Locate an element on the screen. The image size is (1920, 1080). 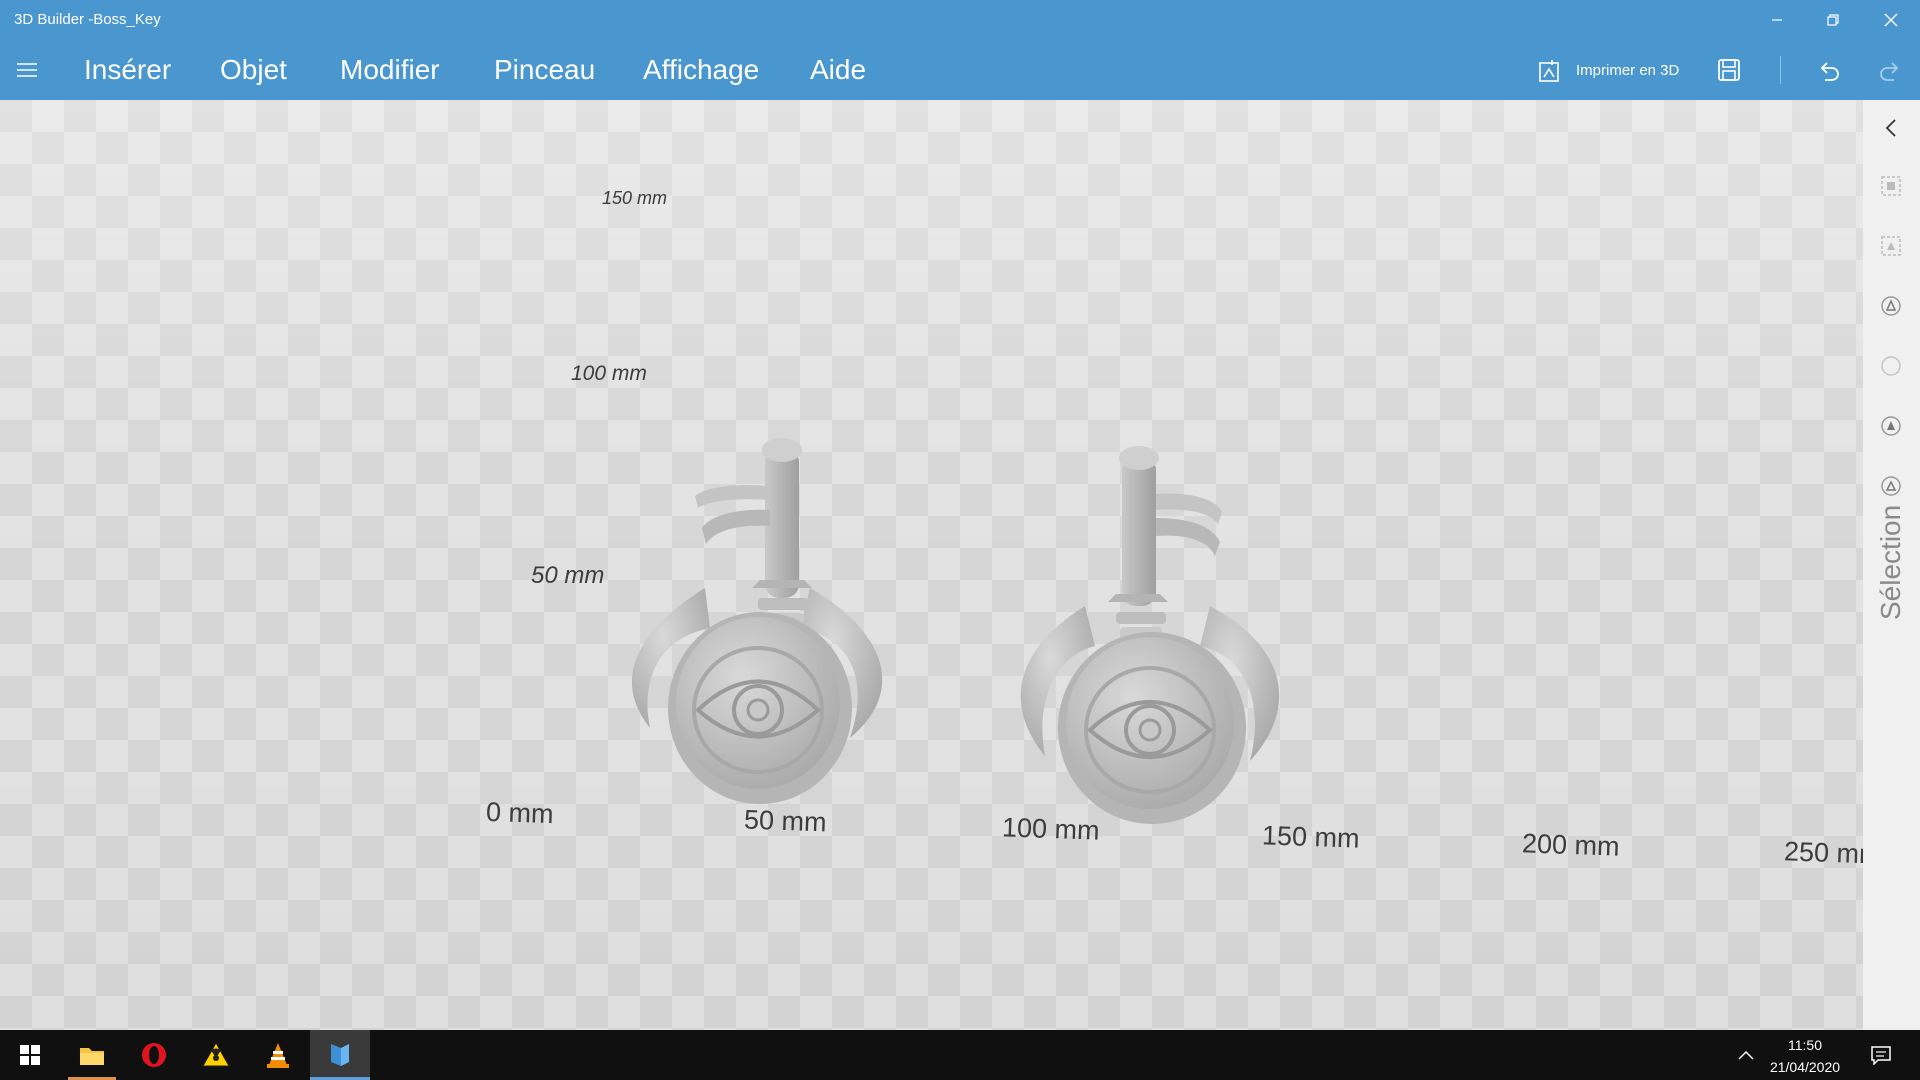
folder-icon is located at coordinates (92, 1056).